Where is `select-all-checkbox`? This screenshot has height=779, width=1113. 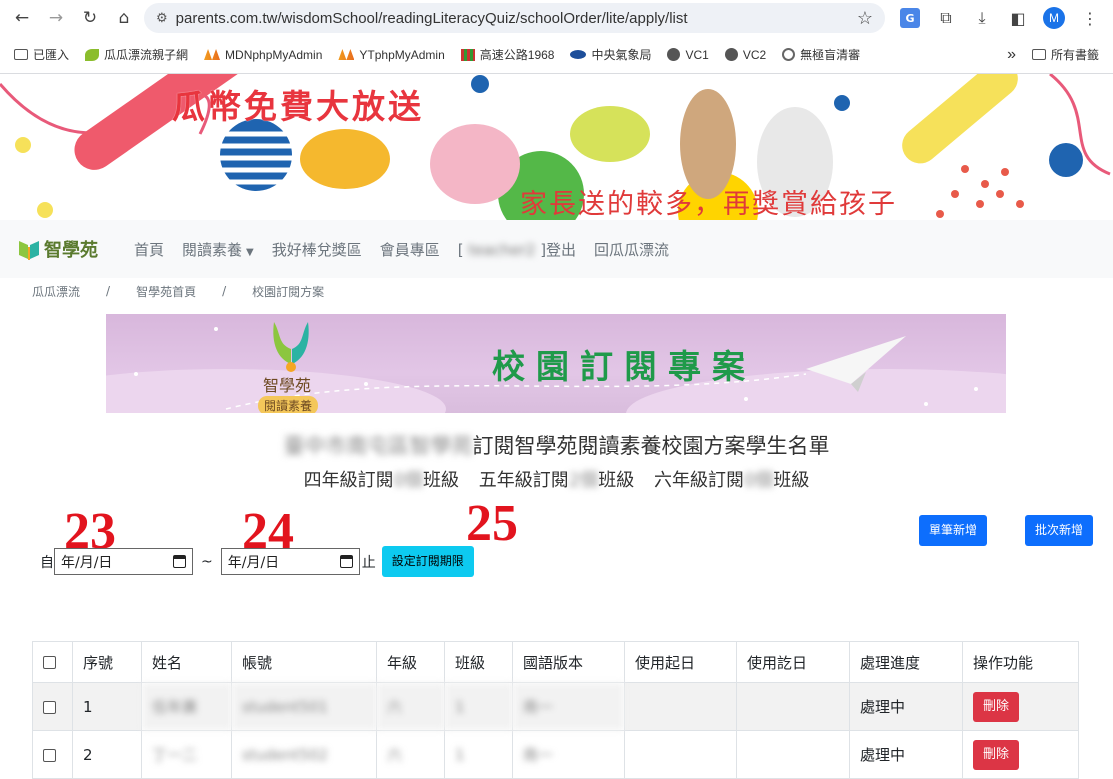
select-all-checkbox is located at coordinates (49, 662).